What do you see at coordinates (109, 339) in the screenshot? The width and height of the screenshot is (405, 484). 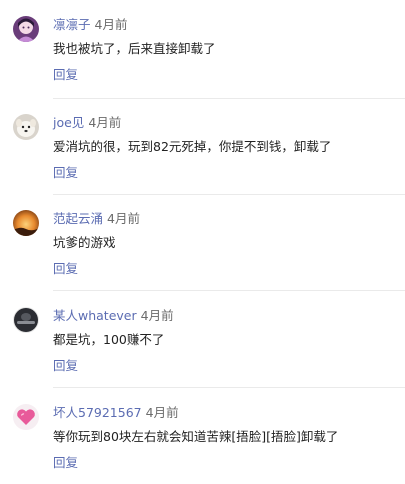 I see `comment-text: 都是坑，100赚不了` at bounding box center [109, 339].